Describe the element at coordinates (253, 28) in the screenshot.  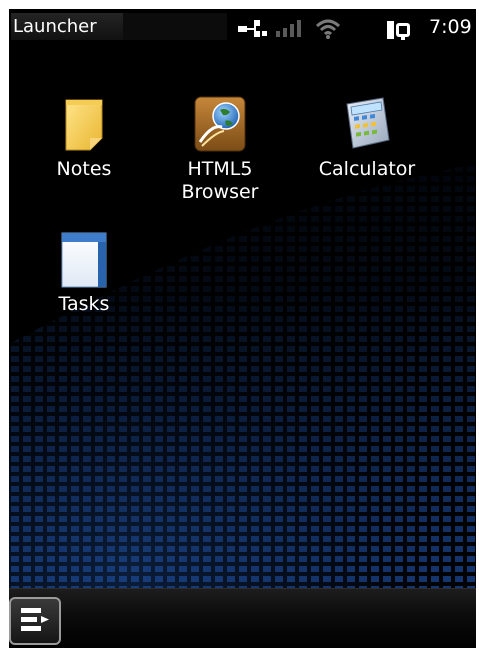
I see `network-connection-icon` at that location.